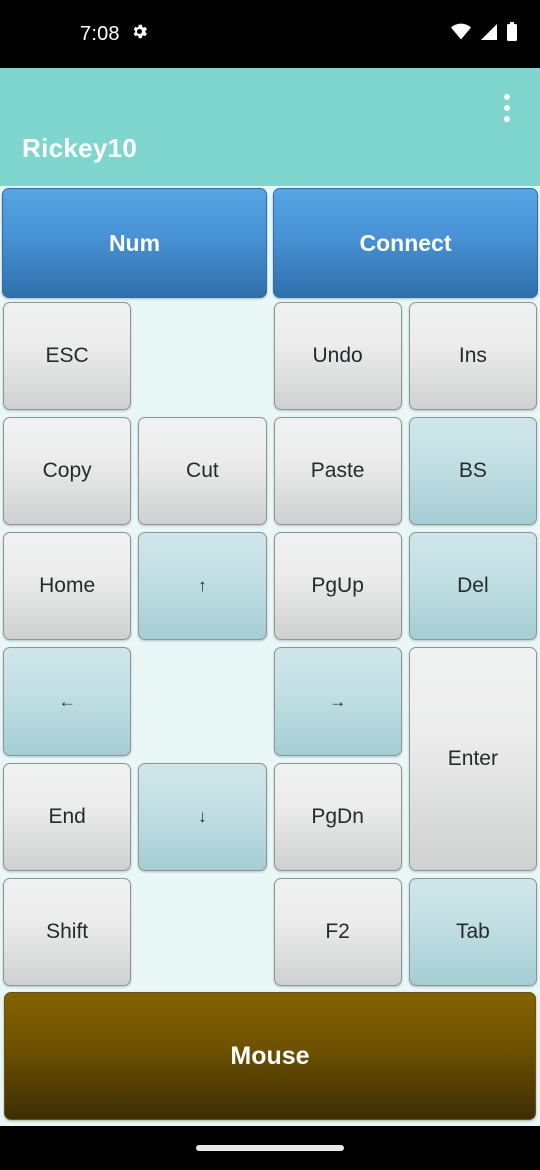 Image resolution: width=540 pixels, height=1170 pixels. I want to click on status-bar: 7:08, so click(270, 34).